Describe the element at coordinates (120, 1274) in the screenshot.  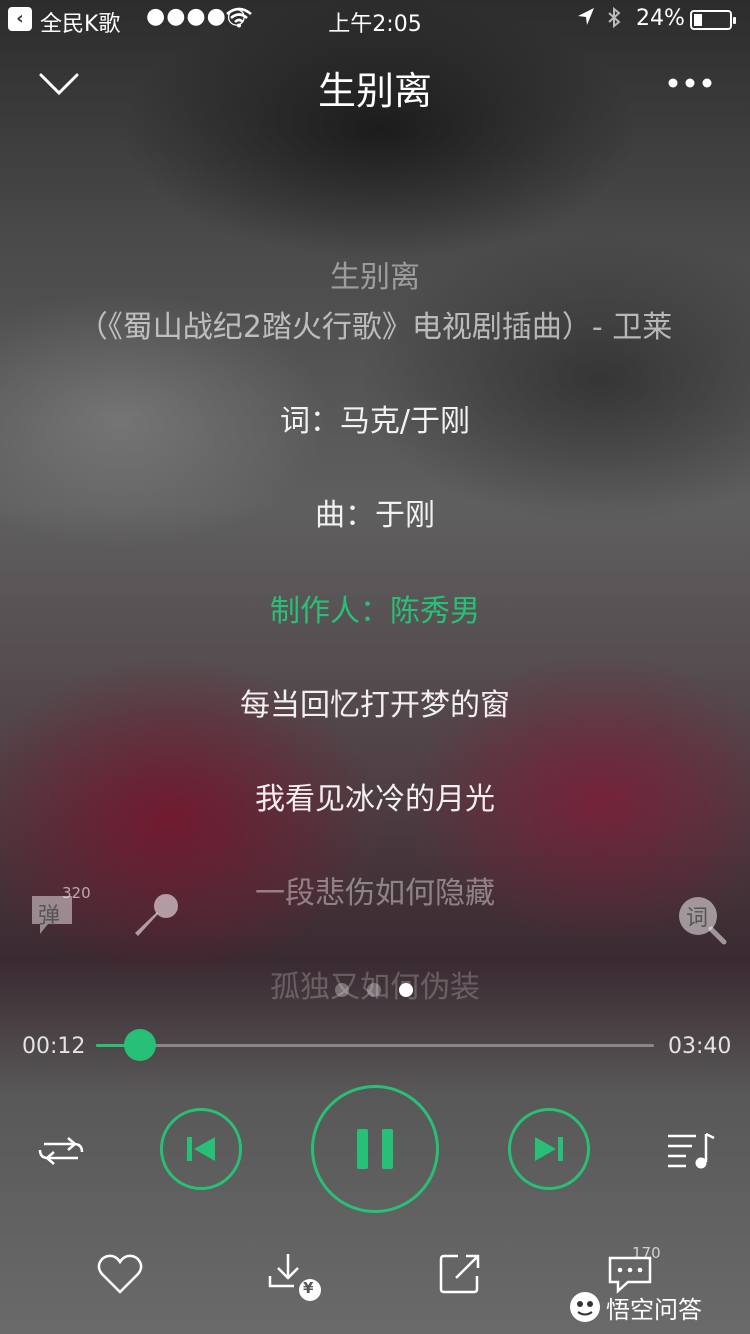
I see `like-heart-icon` at that location.